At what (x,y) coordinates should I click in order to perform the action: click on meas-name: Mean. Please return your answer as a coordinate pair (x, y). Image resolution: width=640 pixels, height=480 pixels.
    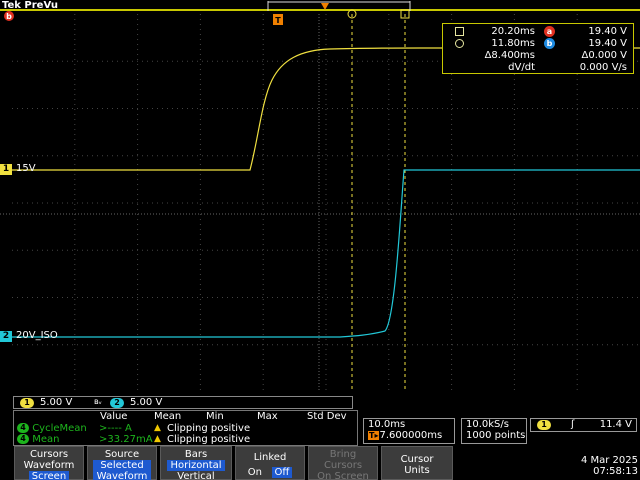
    Looking at the image, I should click on (46, 439).